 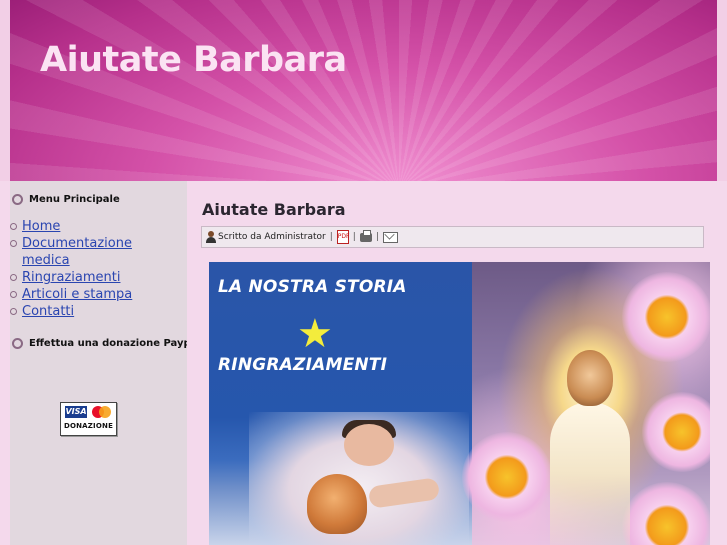 I want to click on article-title: Aiutate Barbara, so click(x=274, y=209).